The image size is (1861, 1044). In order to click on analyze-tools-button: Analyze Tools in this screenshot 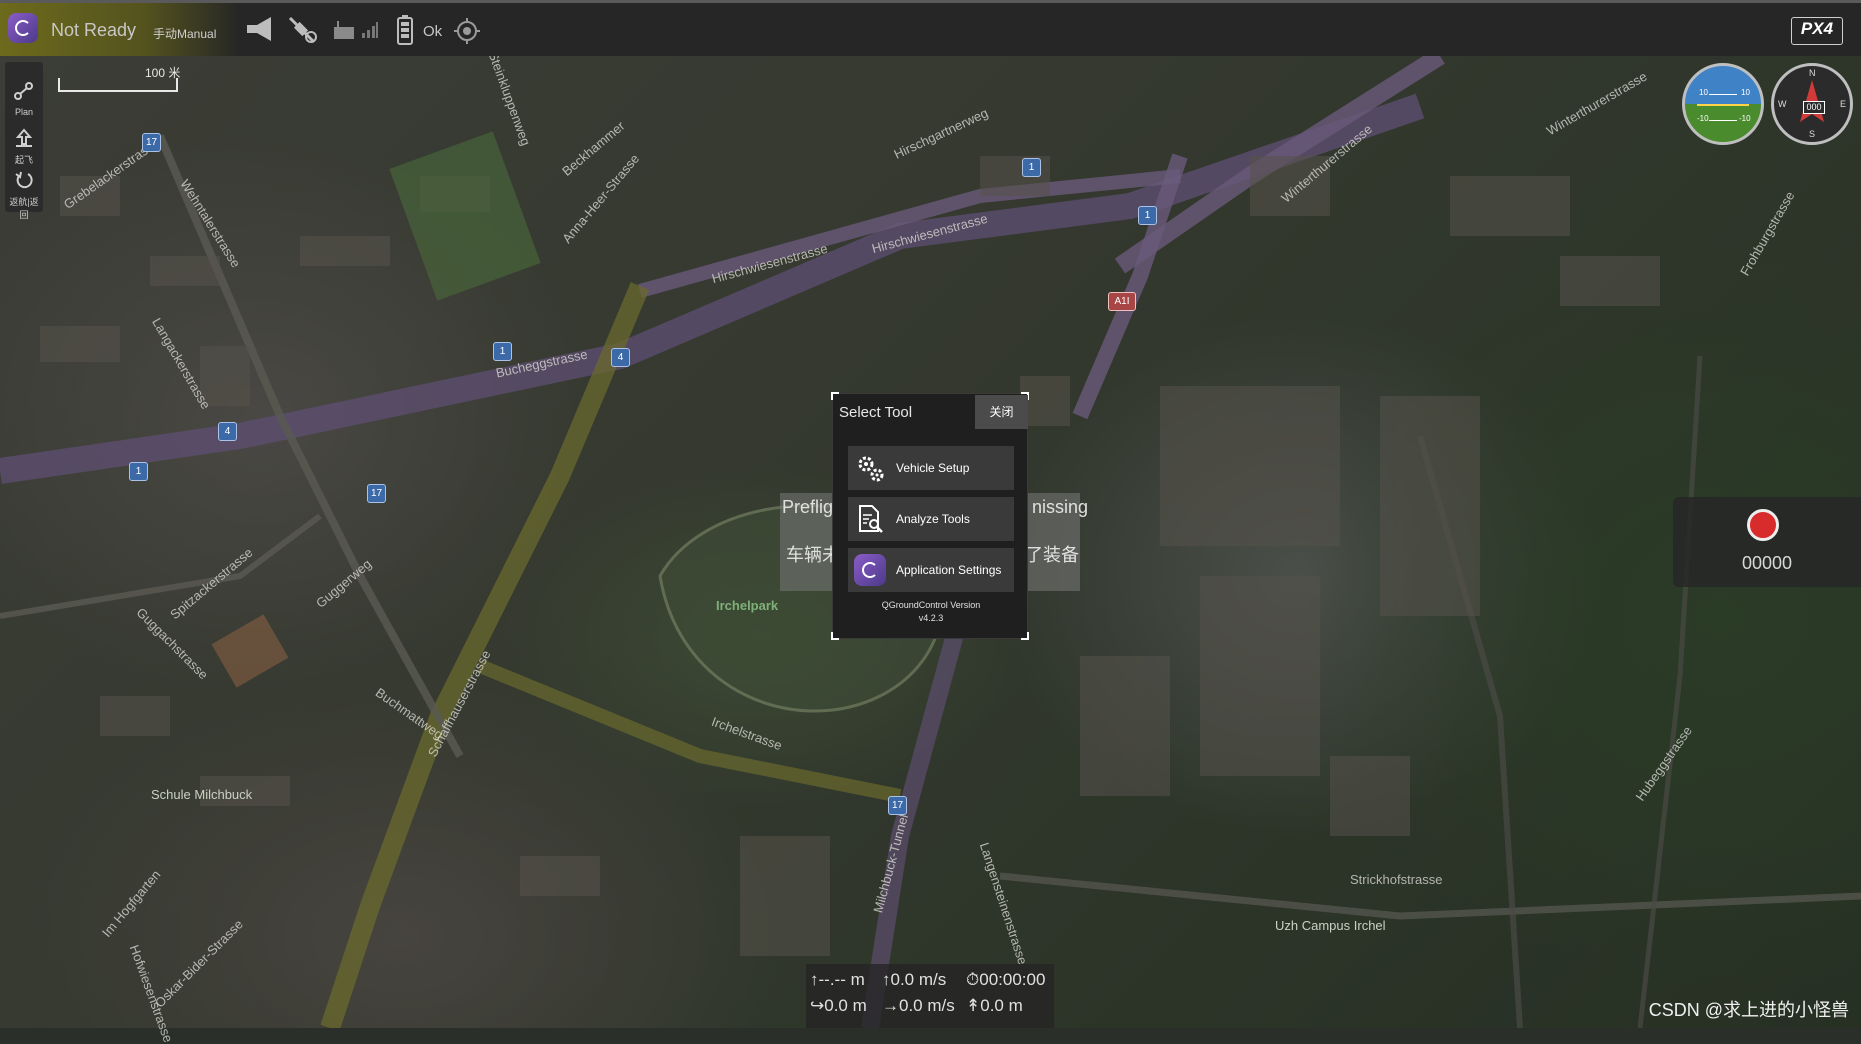, I will do `click(931, 519)`.